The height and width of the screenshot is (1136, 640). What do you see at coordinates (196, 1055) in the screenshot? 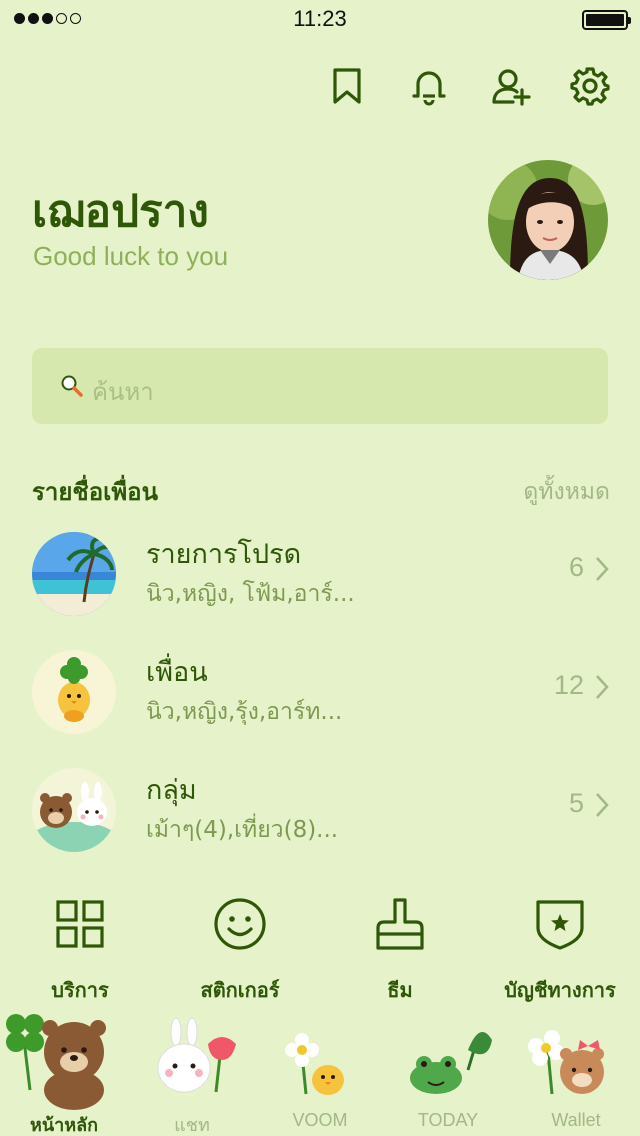
I see `chat-rabbit-icon` at bounding box center [196, 1055].